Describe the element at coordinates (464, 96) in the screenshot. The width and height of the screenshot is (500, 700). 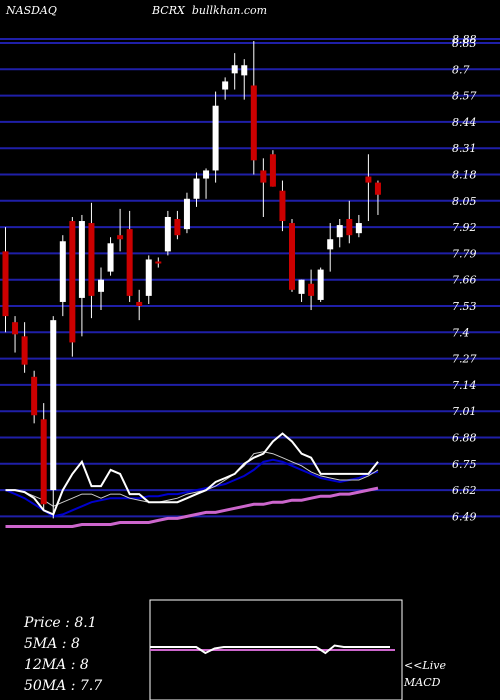
I see `price-tick-label: 8.57` at that location.